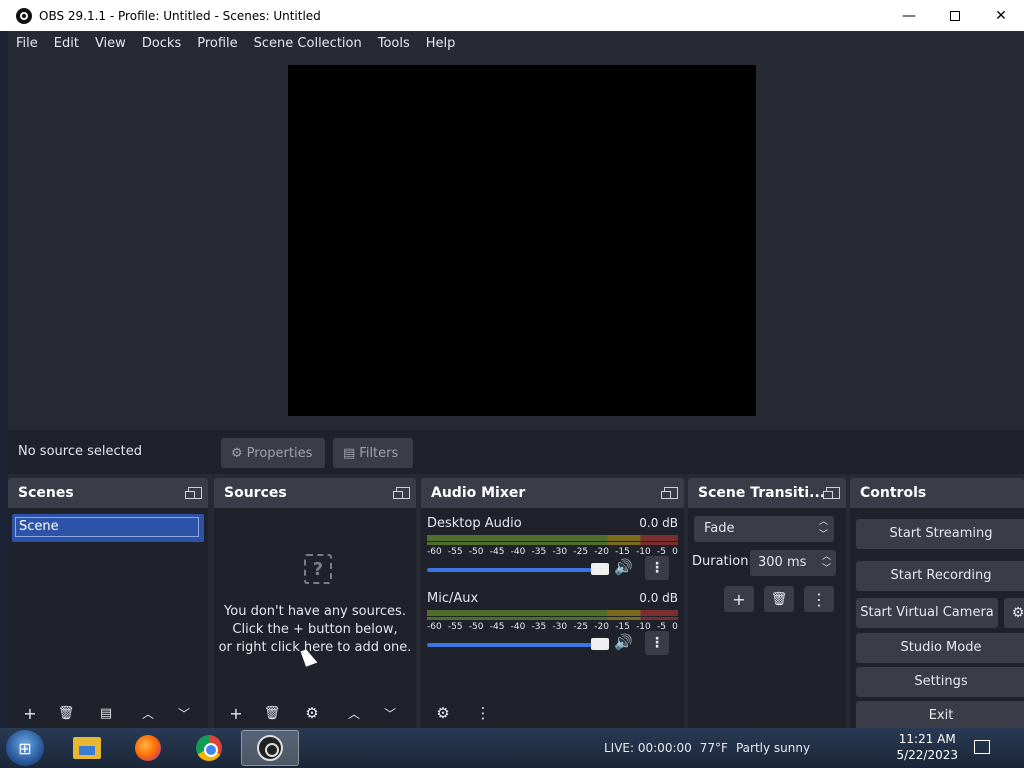 Image resolution: width=1024 pixels, height=768 pixels. Describe the element at coordinates (236, 713) in the screenshot. I see `add-source-button: +` at that location.